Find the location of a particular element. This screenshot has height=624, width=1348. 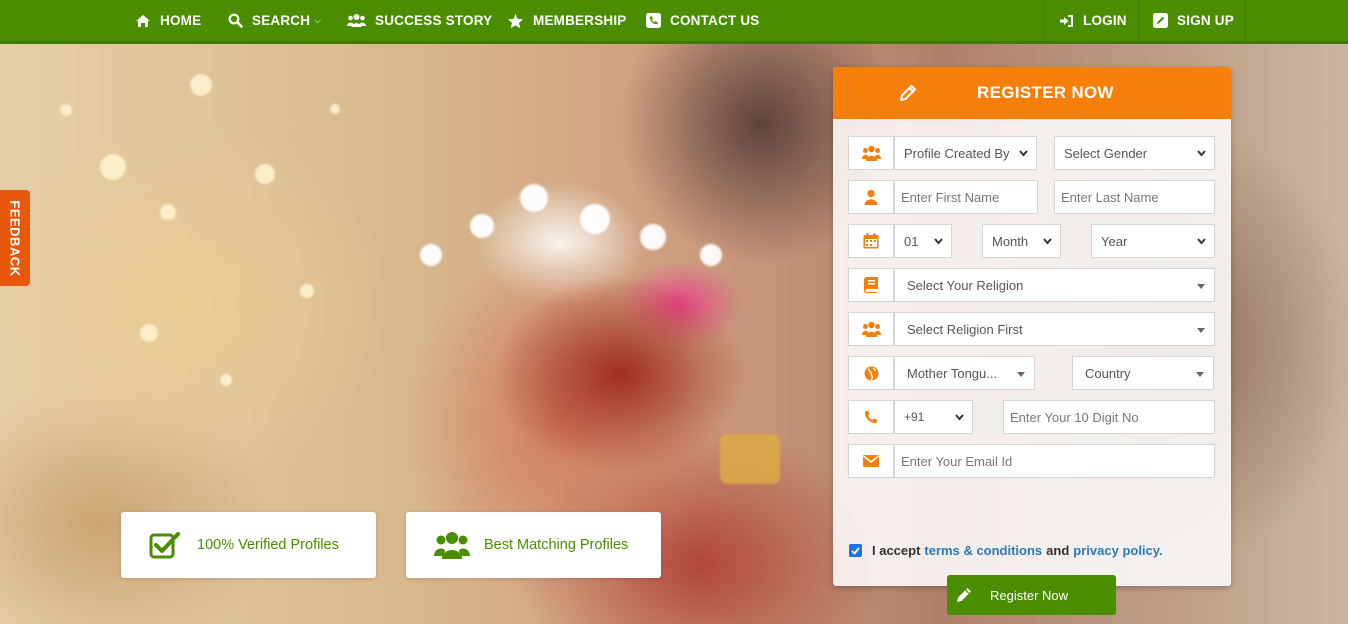

chevron-down-icon: ⌵ is located at coordinates (318, 20).